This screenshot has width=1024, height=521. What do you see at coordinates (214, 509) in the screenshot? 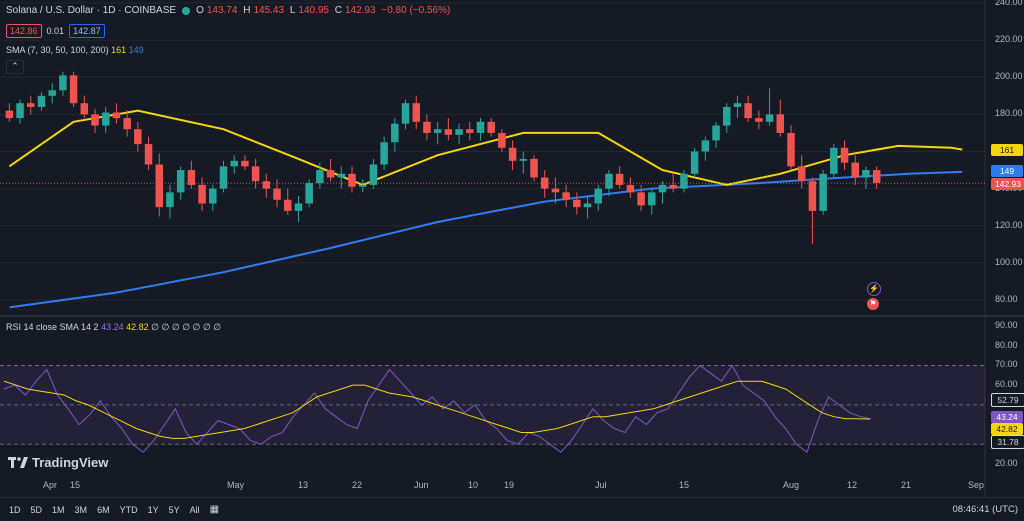
I see `date-range-icon: ▦` at bounding box center [214, 509].